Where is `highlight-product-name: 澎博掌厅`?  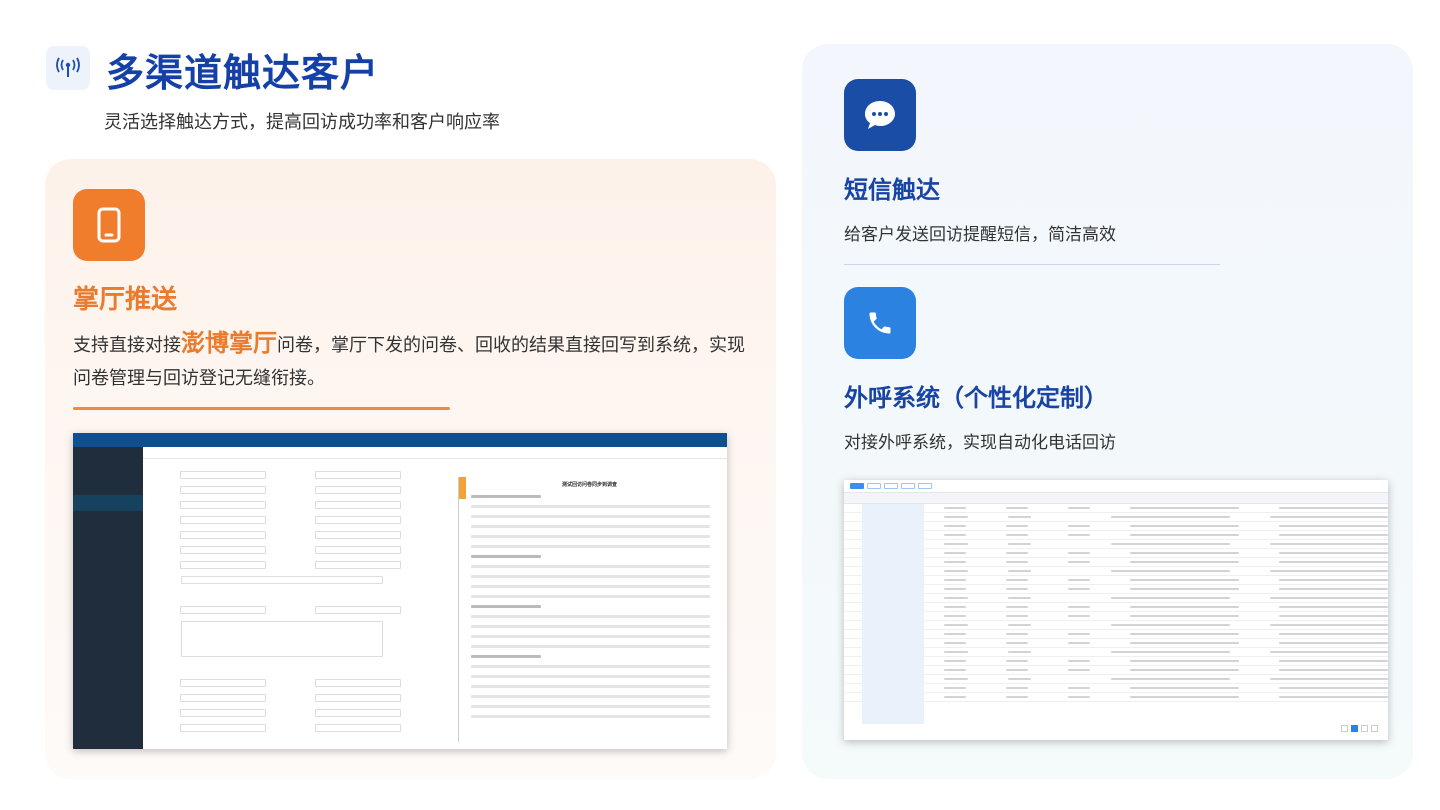
highlight-product-name: 澎博掌厅 is located at coordinates (229, 343).